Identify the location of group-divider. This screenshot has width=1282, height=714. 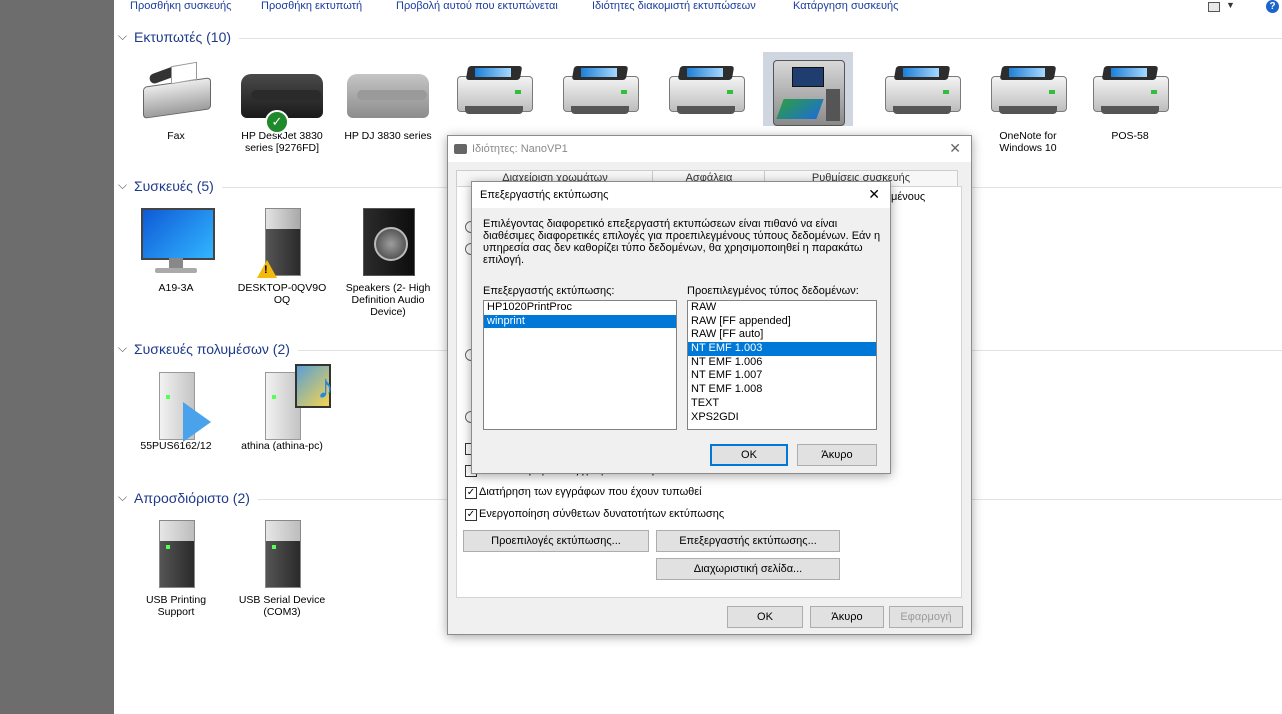
(708, 38).